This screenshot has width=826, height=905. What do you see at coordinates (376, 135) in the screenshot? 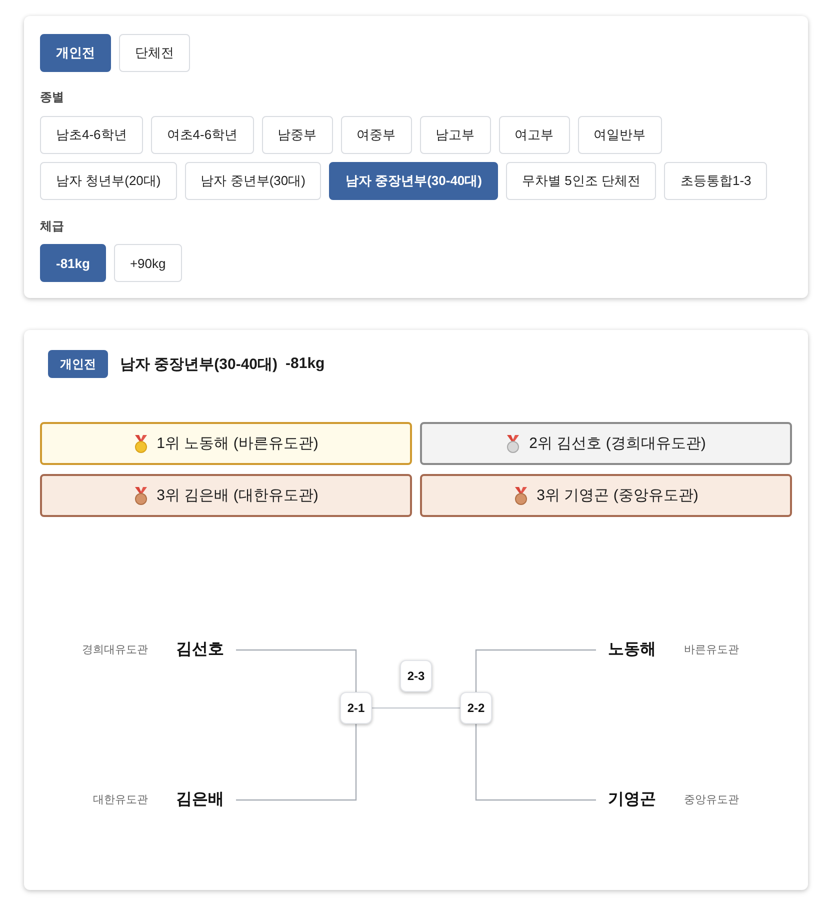
I see `division-option: 여중부` at bounding box center [376, 135].